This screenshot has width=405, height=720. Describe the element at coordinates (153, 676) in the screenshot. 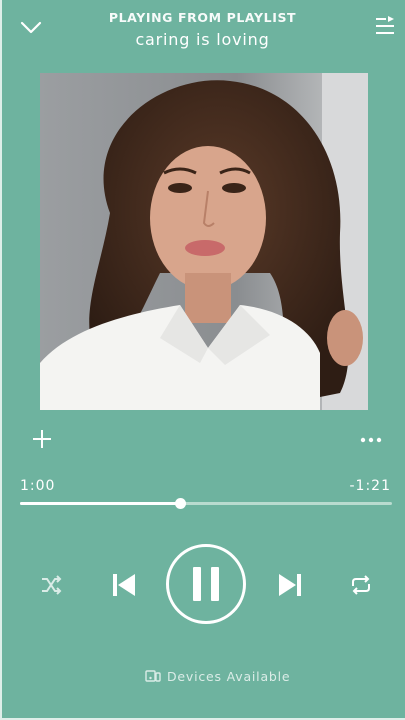

I see `devices-icon` at that location.